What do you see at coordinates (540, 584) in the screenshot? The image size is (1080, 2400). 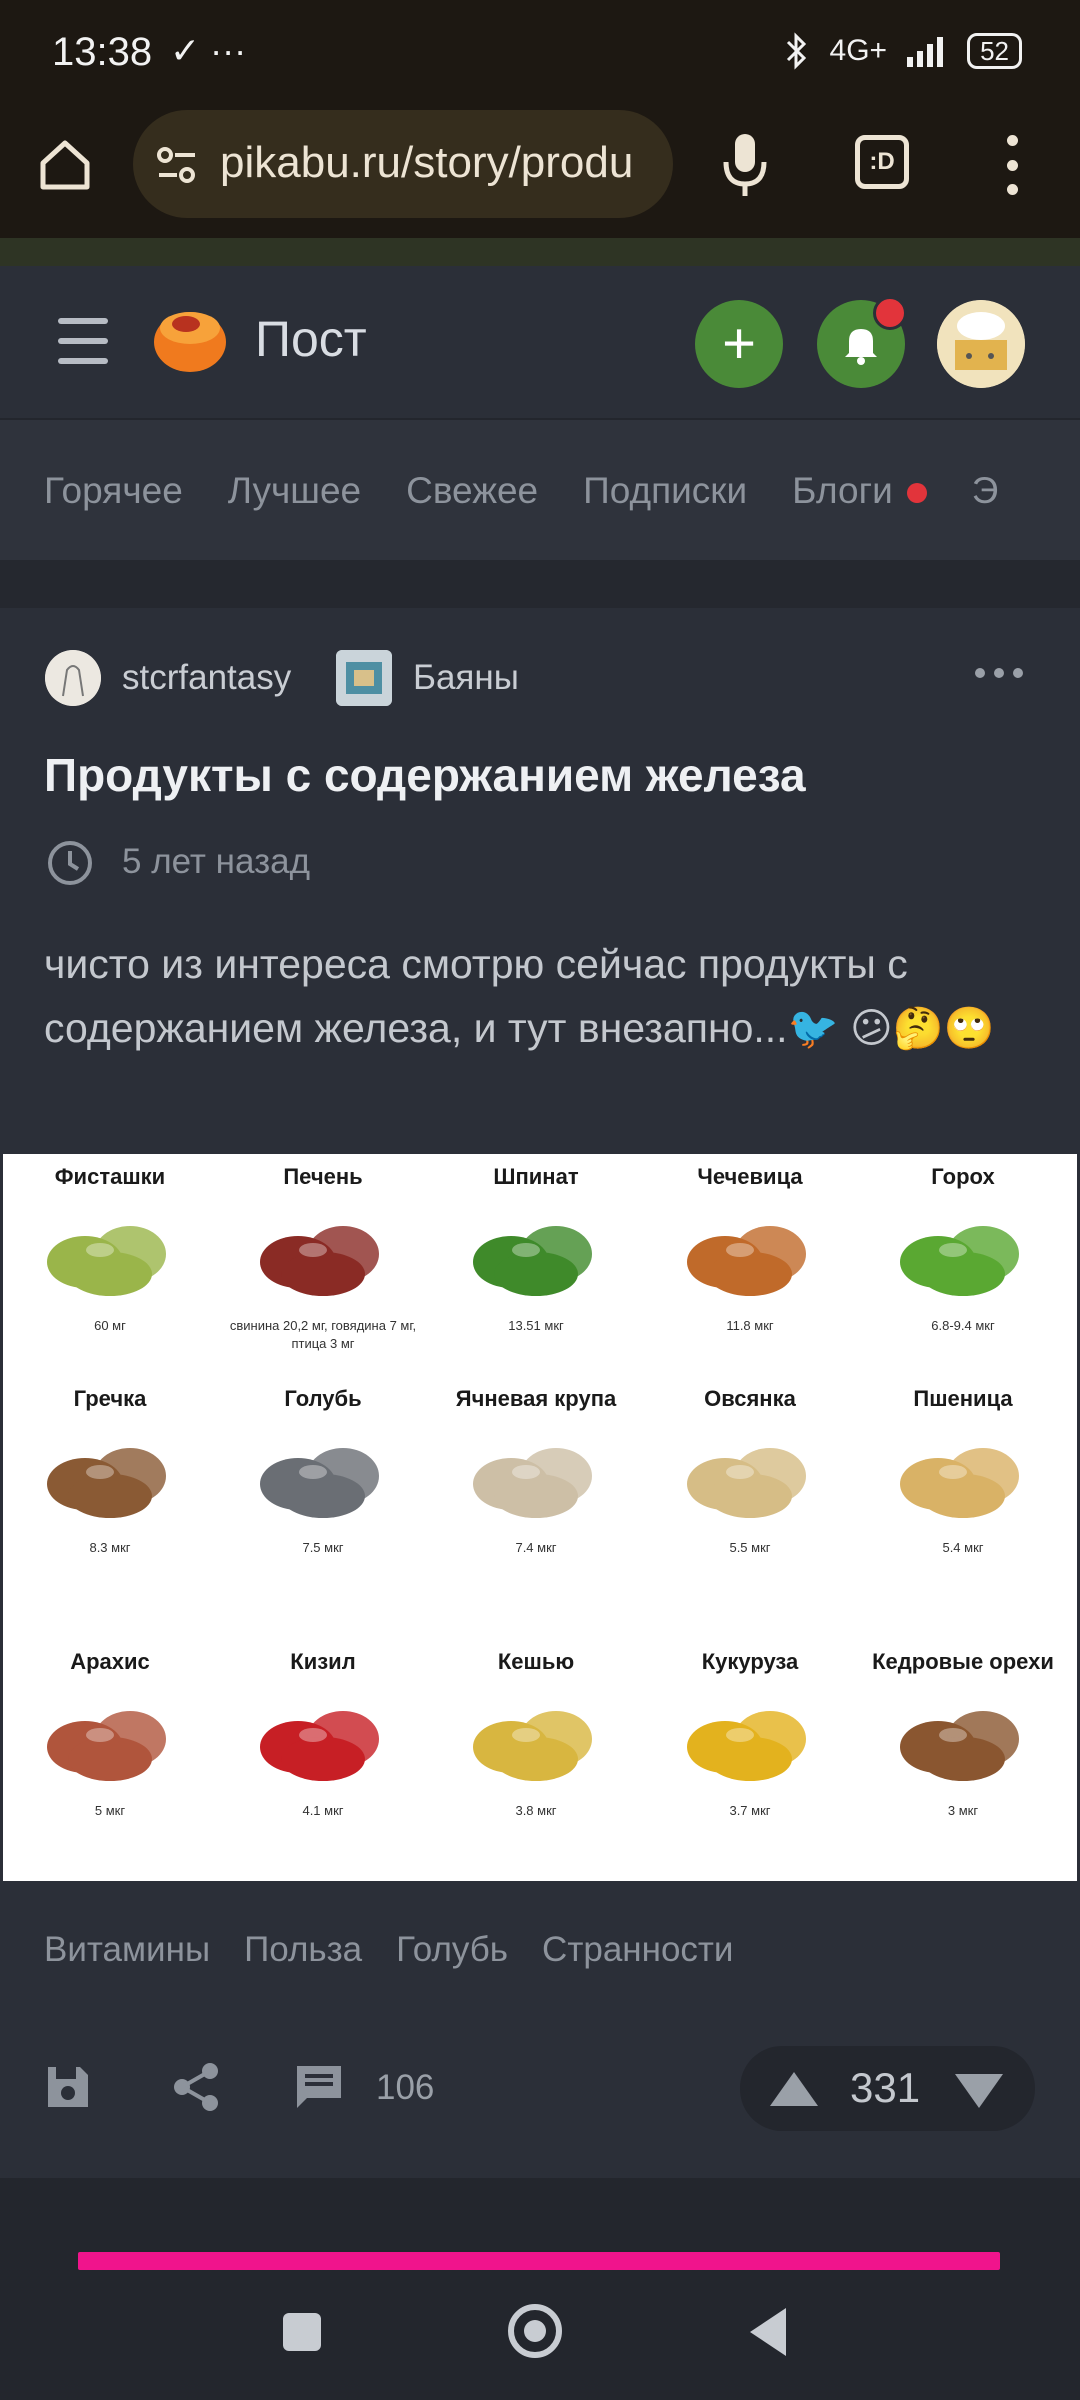 I see `separator` at bounding box center [540, 584].